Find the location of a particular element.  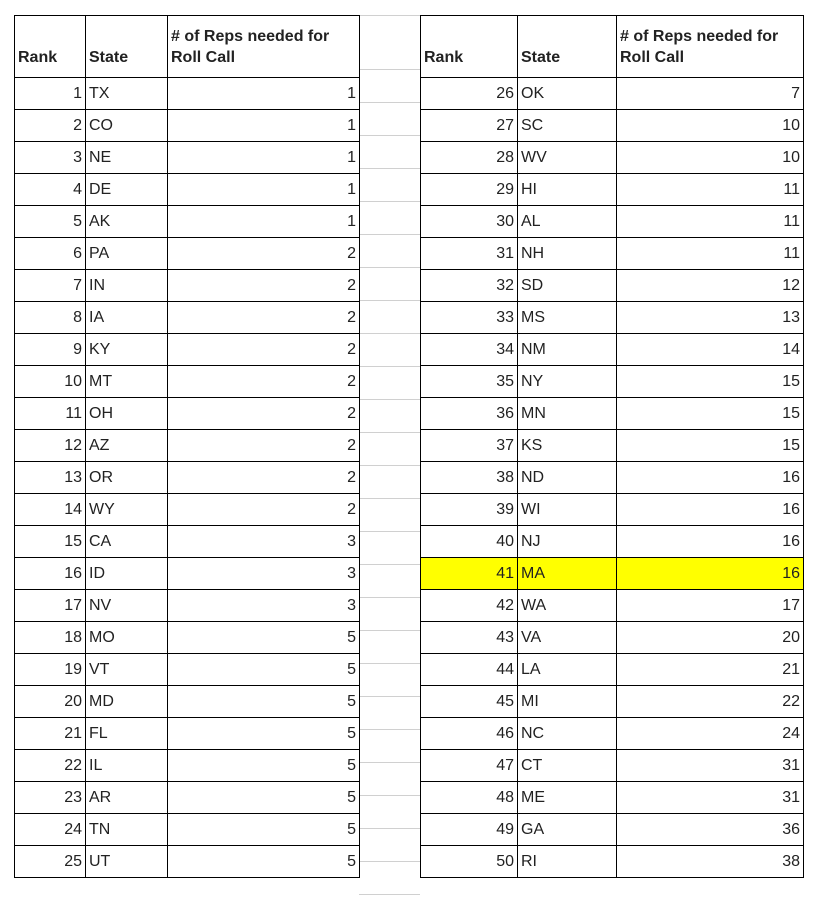

rank-cell: 8 is located at coordinates (50, 317).